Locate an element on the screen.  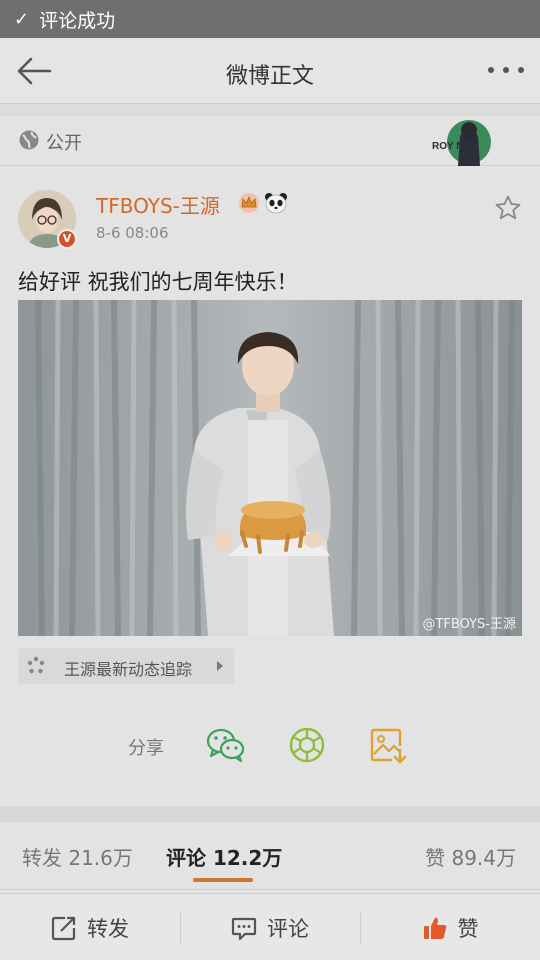
chevron-right-icon is located at coordinates (220, 666).